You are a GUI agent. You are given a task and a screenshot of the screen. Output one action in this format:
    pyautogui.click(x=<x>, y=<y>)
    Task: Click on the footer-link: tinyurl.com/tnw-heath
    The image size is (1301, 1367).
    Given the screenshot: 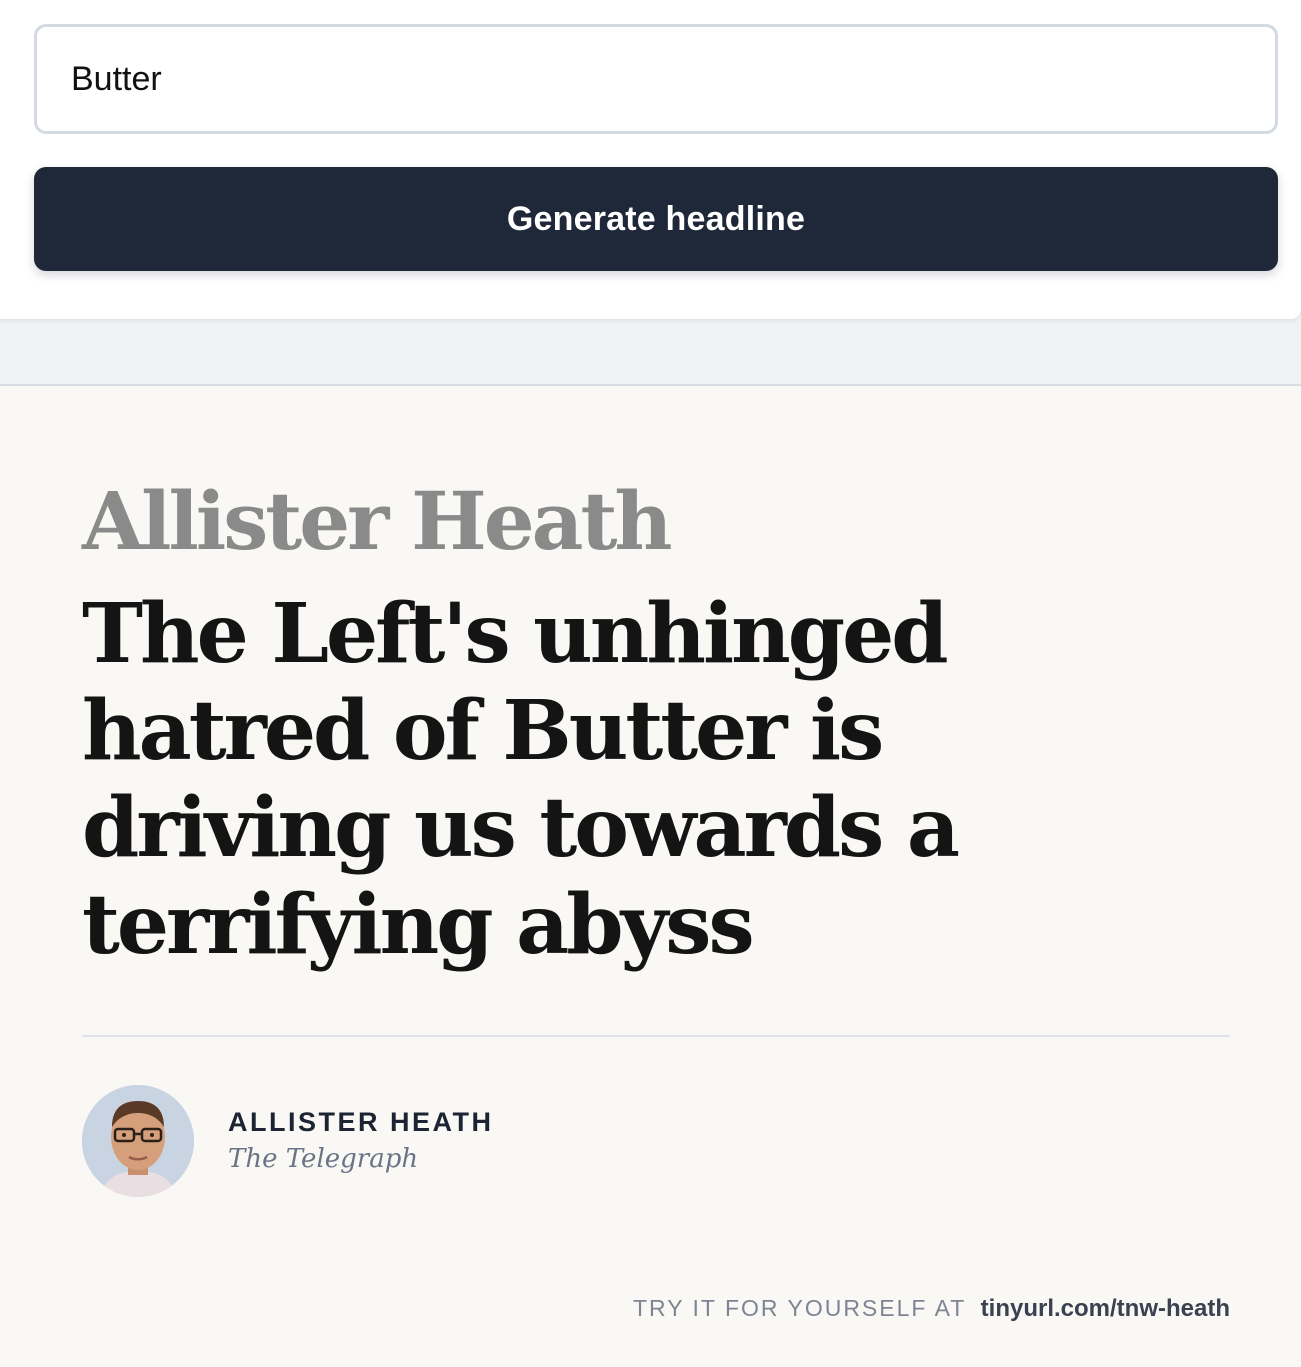 What is the action you would take?
    pyautogui.click(x=1105, y=1308)
    